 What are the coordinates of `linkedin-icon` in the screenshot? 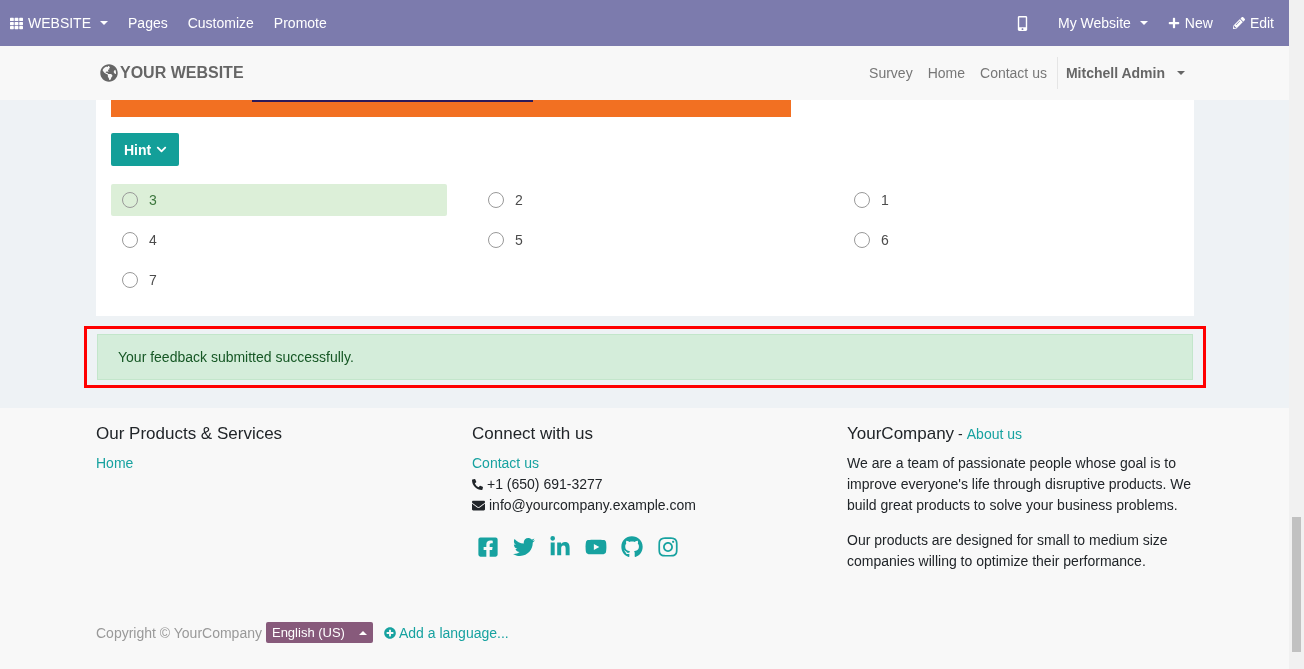 It's located at (560, 547).